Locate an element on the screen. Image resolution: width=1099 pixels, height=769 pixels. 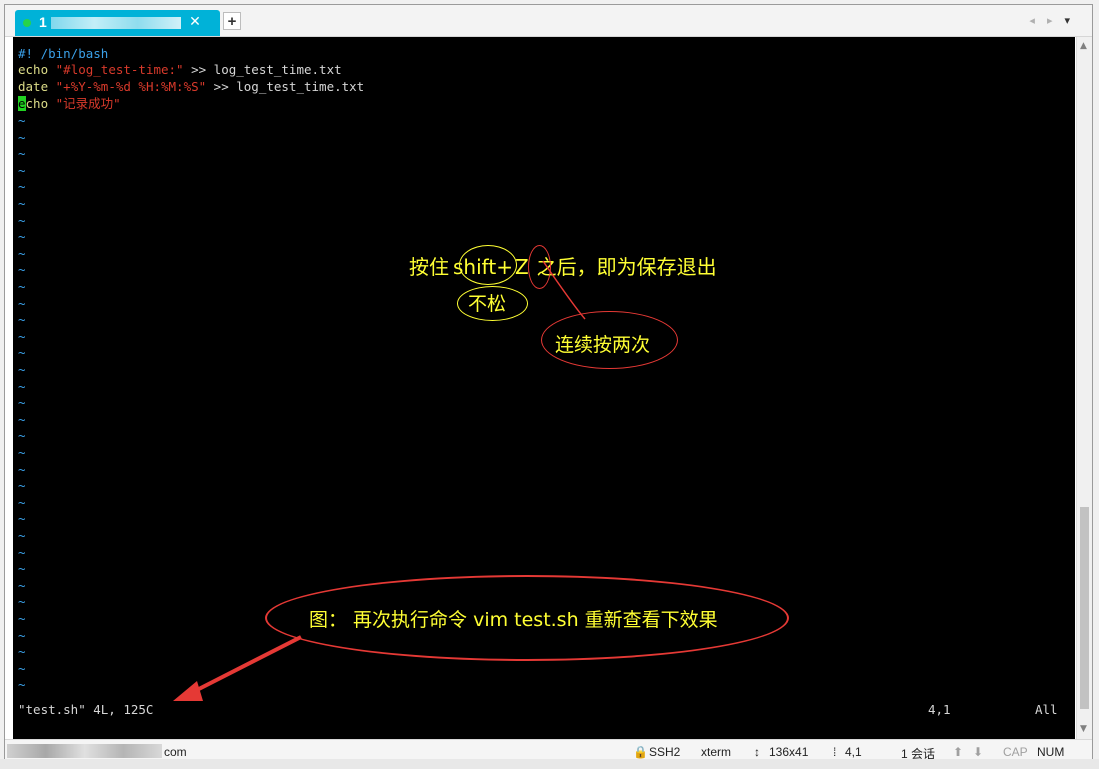
host-redacted is located at coordinates (84, 751).